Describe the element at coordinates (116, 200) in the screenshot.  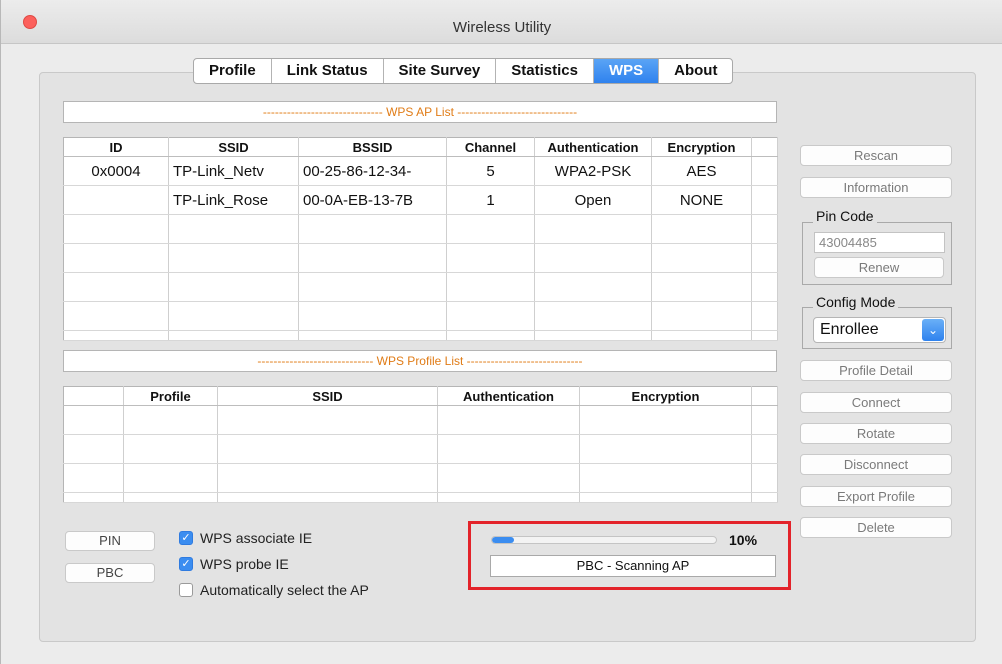
I see `cell-id` at that location.